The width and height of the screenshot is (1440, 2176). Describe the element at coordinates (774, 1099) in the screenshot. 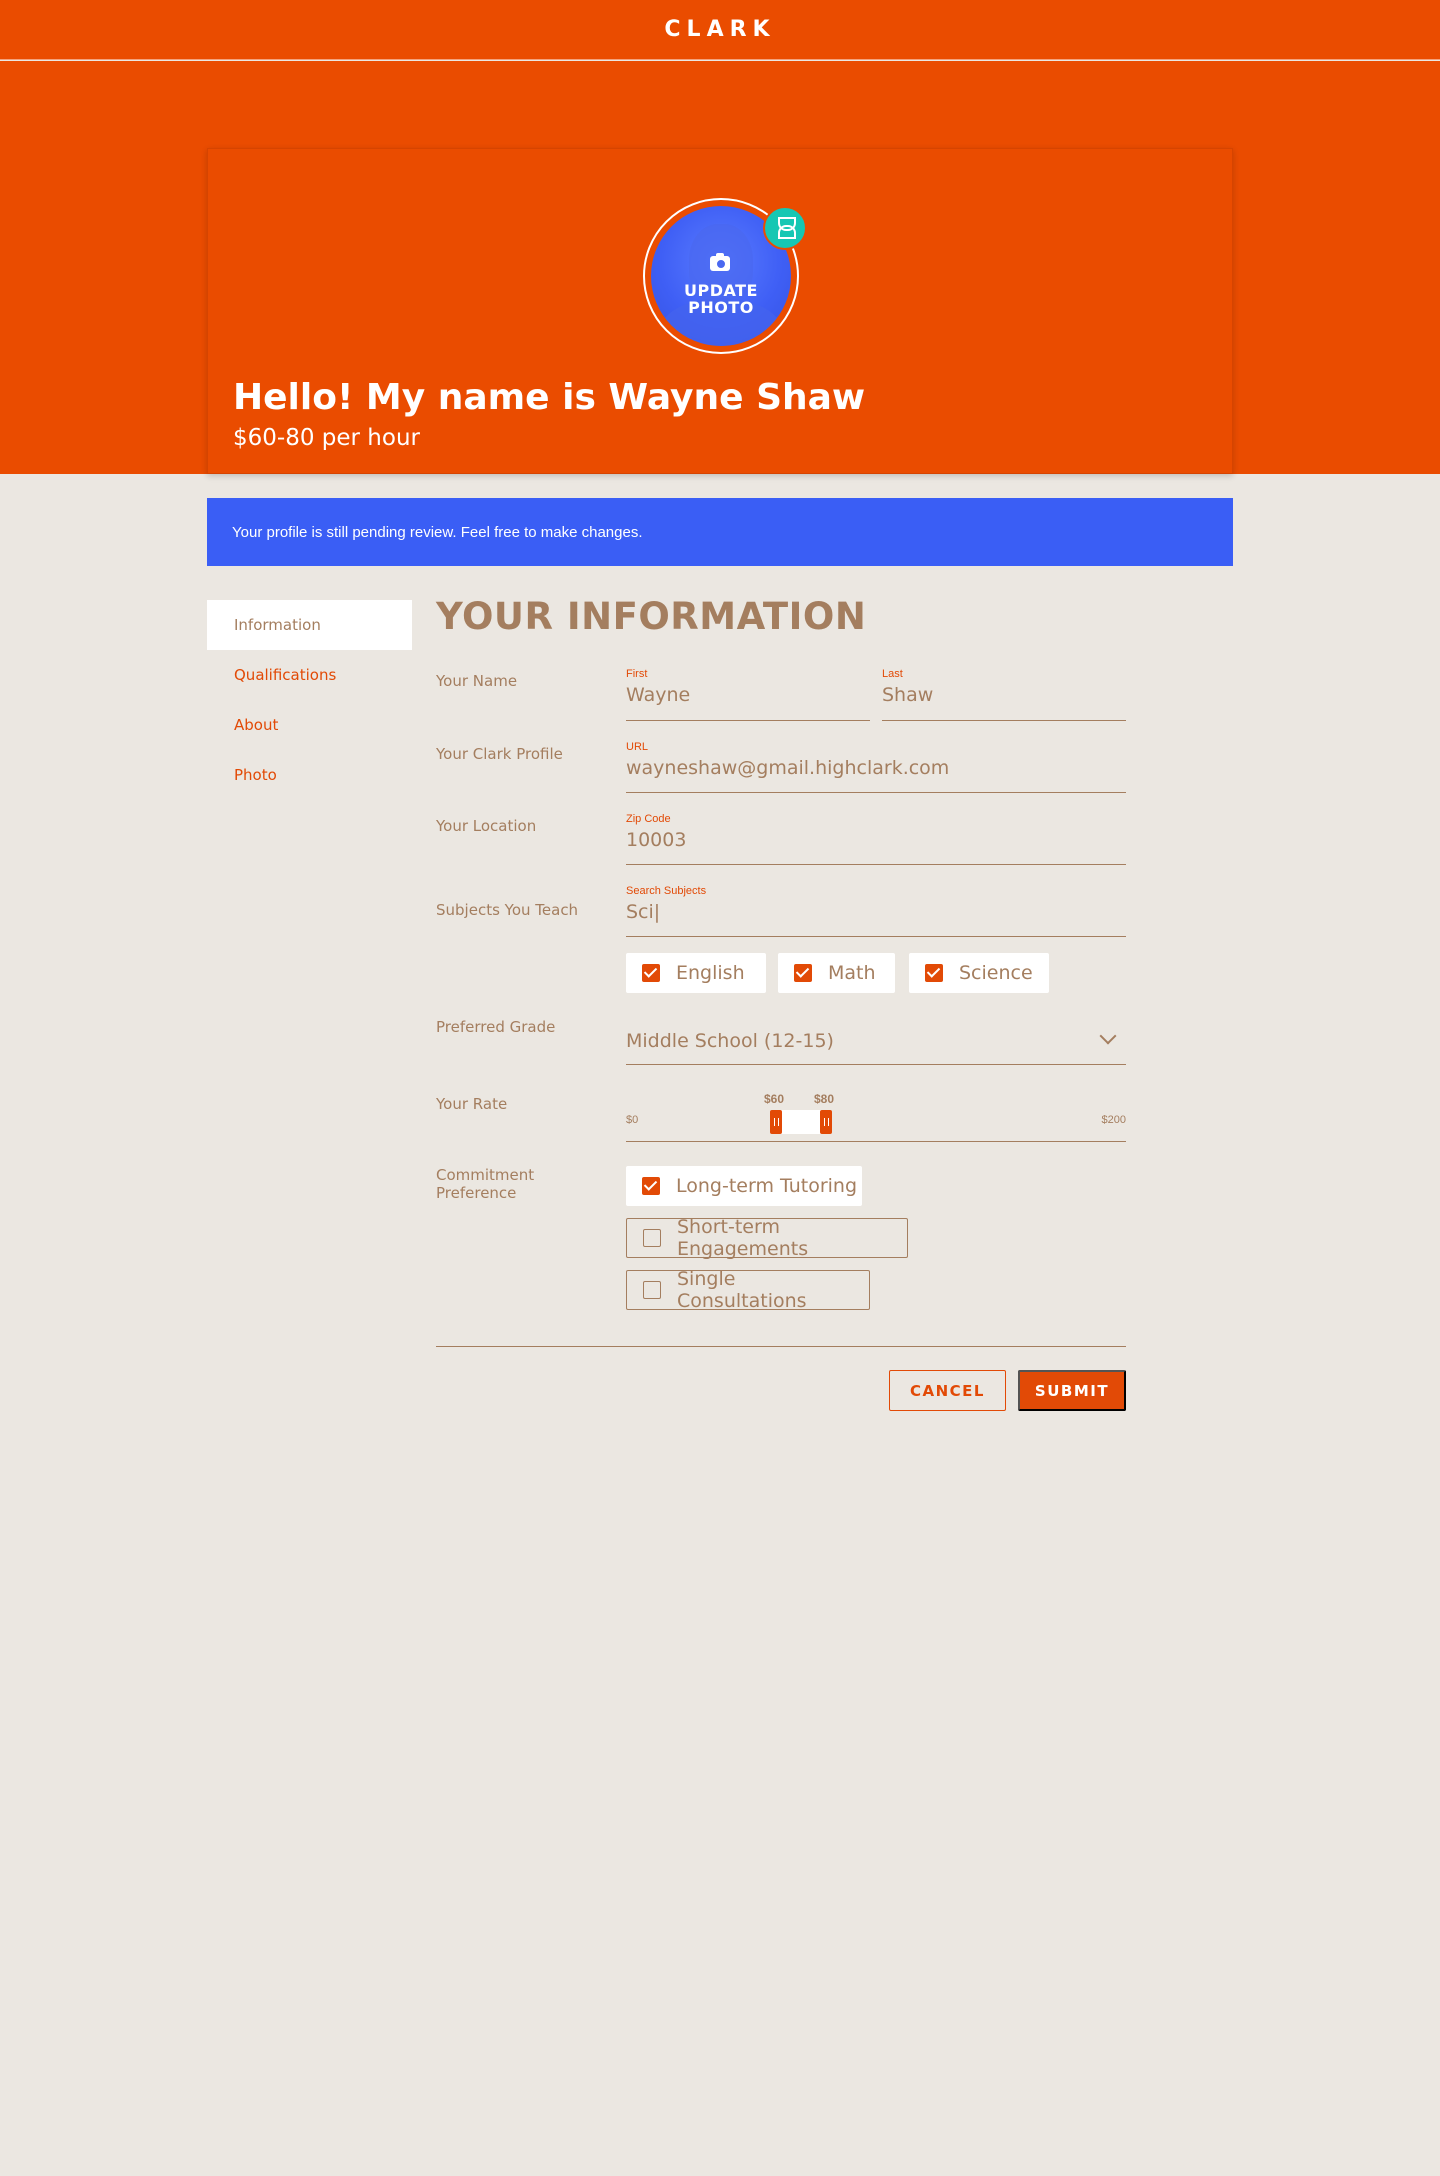

I see `slider-low-value: $60` at that location.